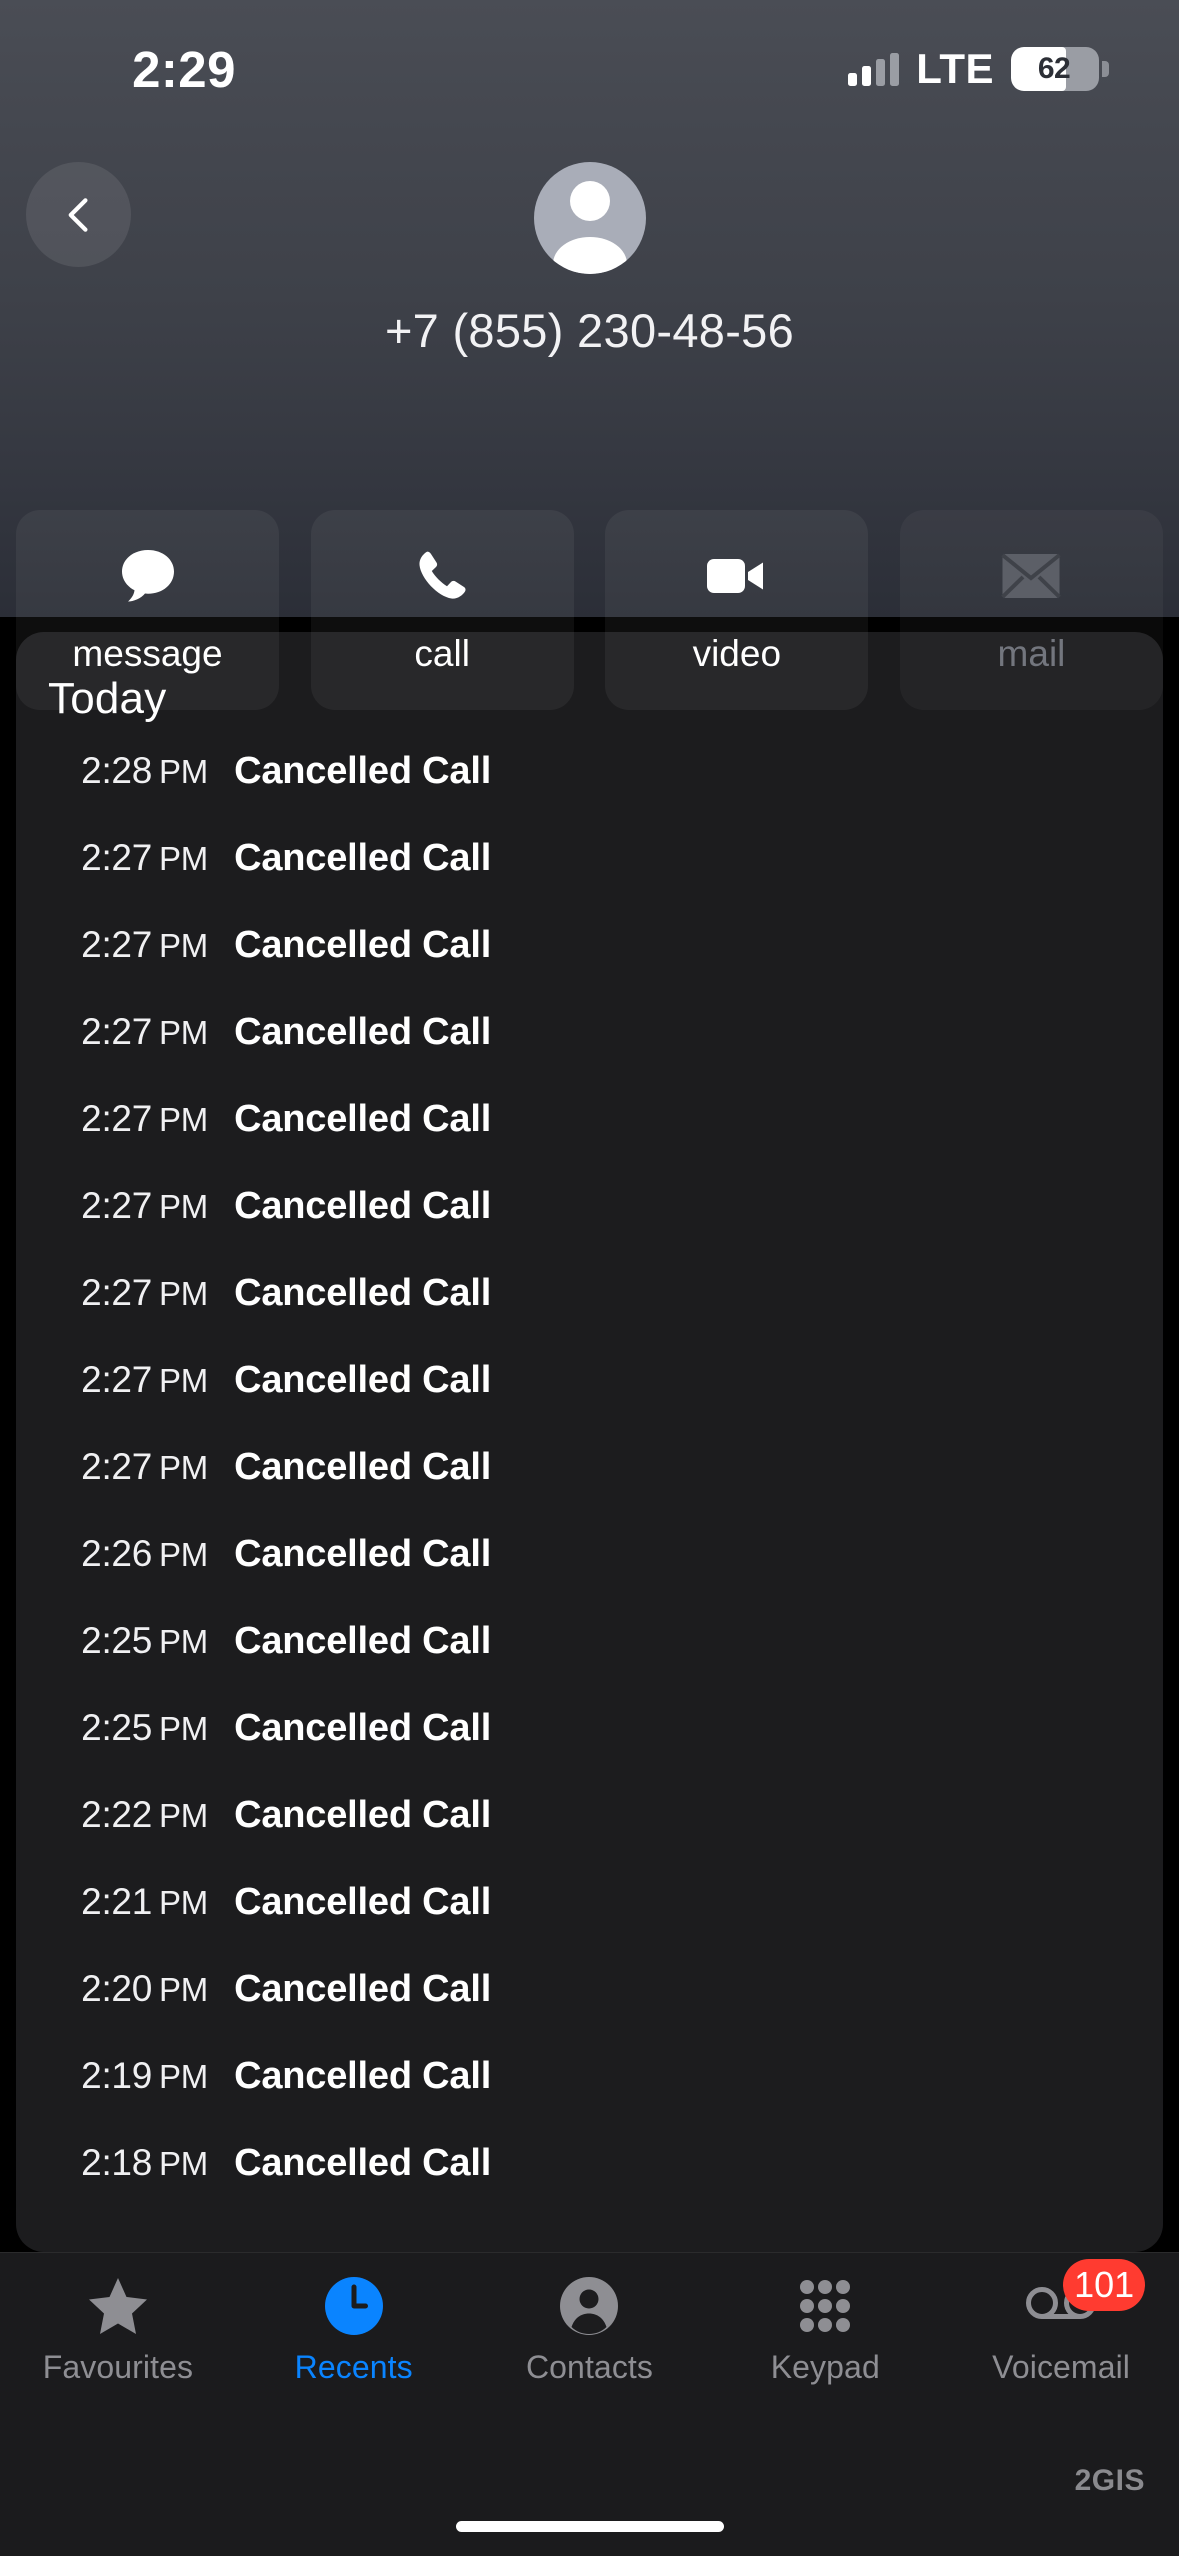 This screenshot has width=1179, height=2556. Describe the element at coordinates (589, 218) in the screenshot. I see `person-avatar-icon` at that location.